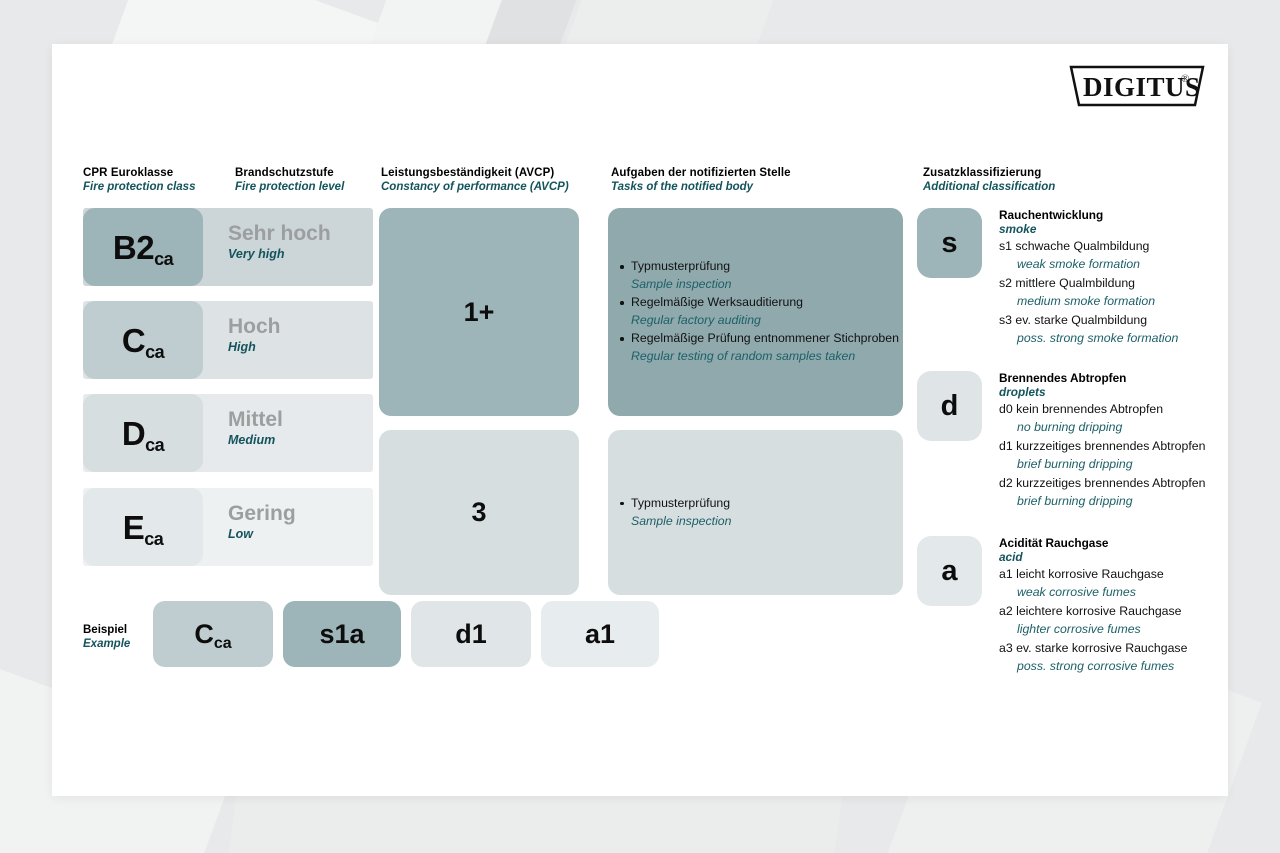 This screenshot has height=853, width=1280. I want to click on header-class-de: CPR Euroklasse, so click(128, 173).